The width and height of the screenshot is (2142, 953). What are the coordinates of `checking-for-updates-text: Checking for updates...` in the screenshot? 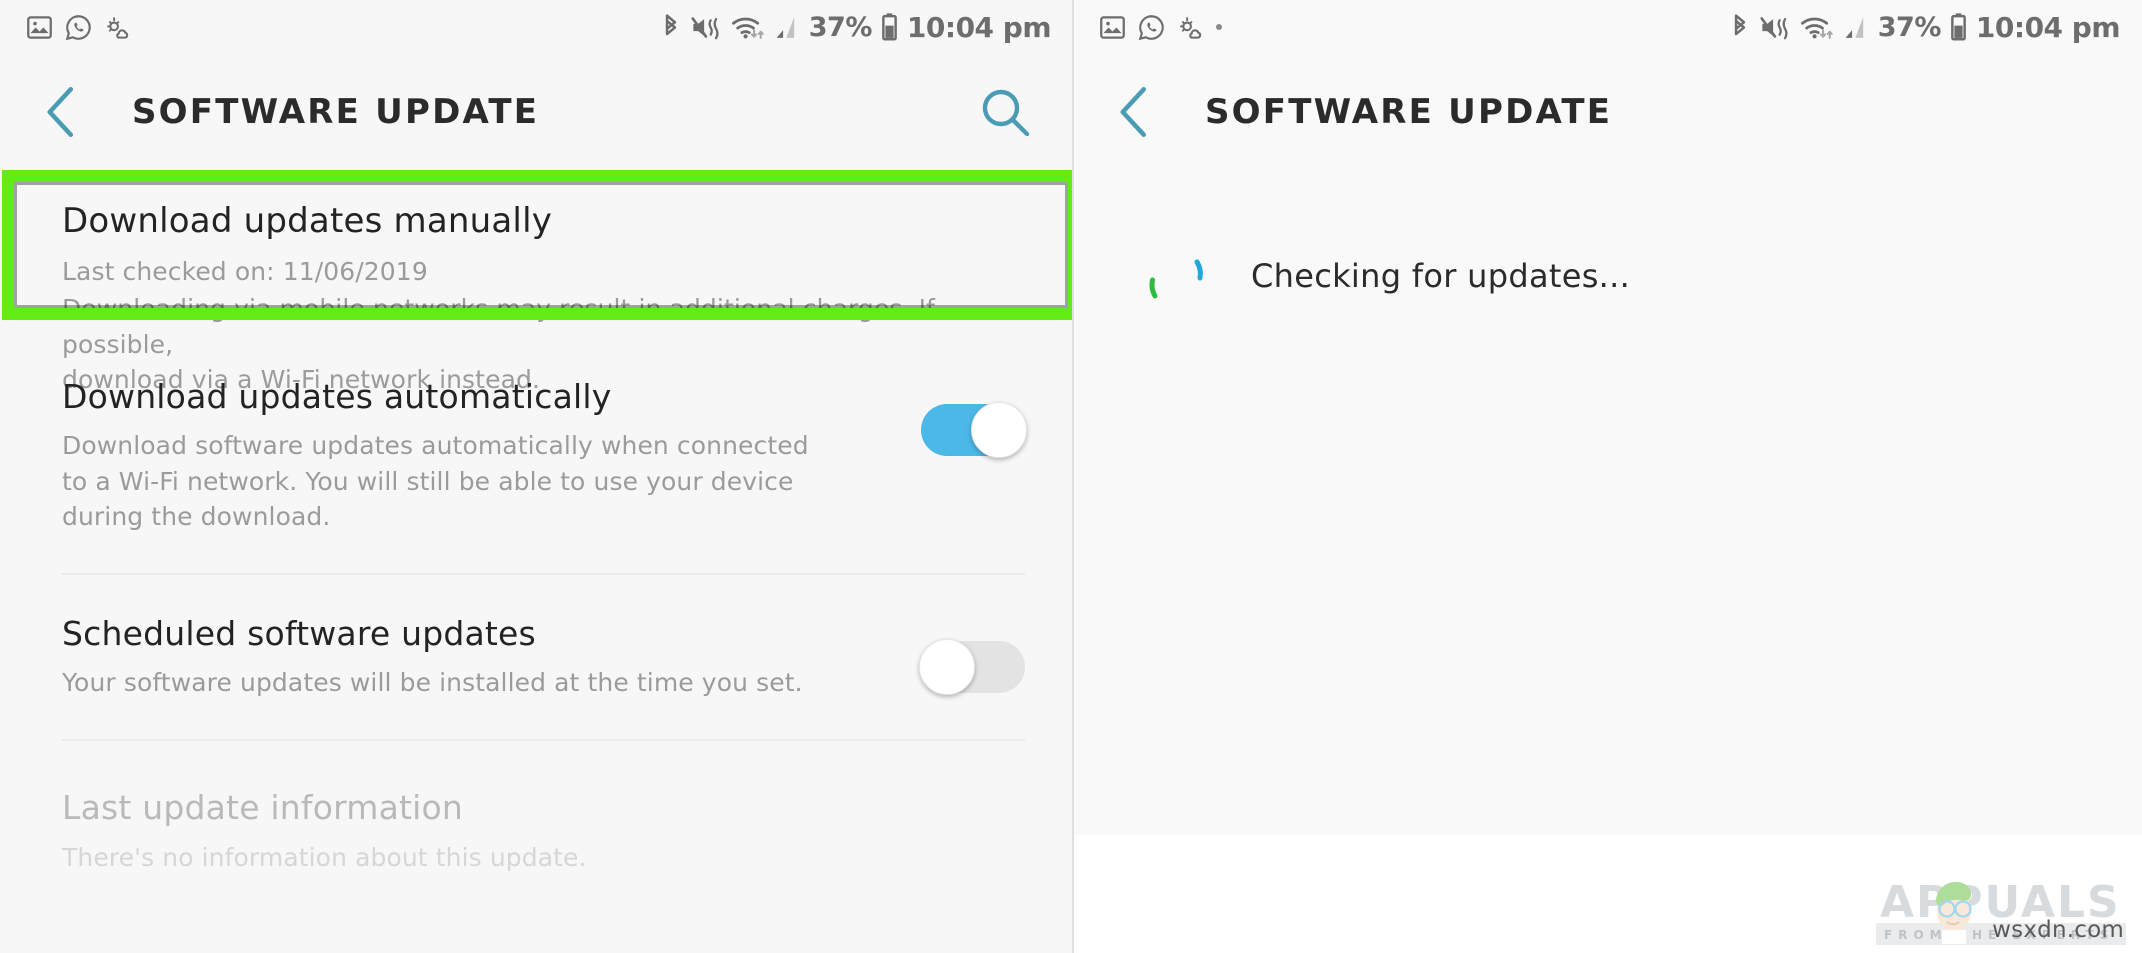 It's located at (1441, 276).